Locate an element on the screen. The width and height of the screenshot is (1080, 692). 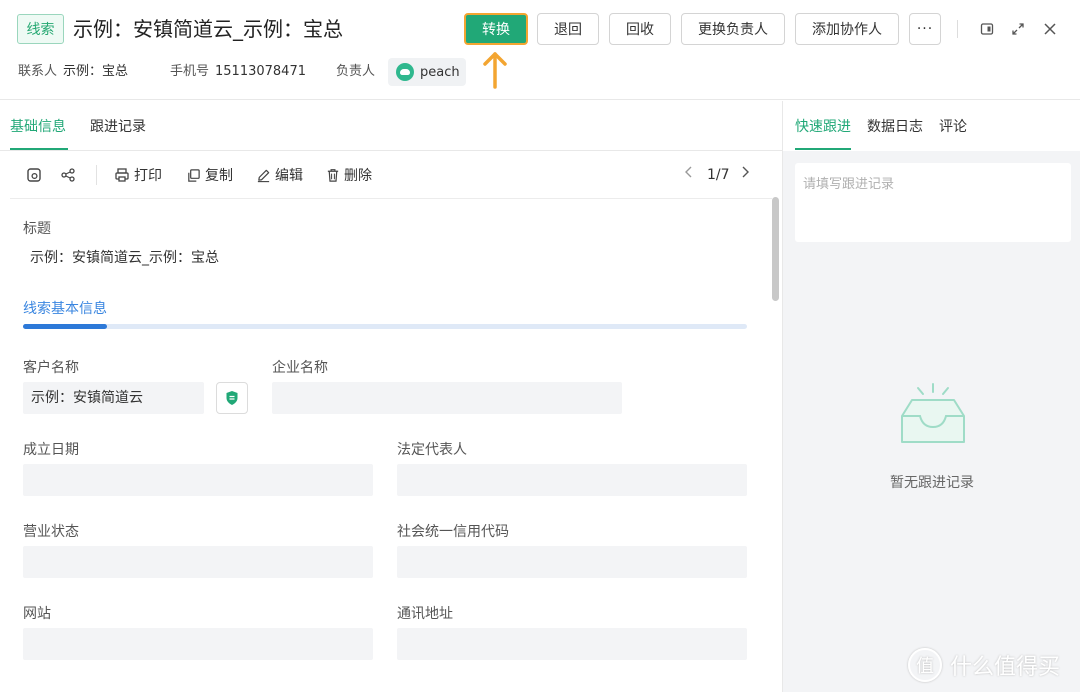
website-label-visible: 网站 is located at coordinates (37, 614).